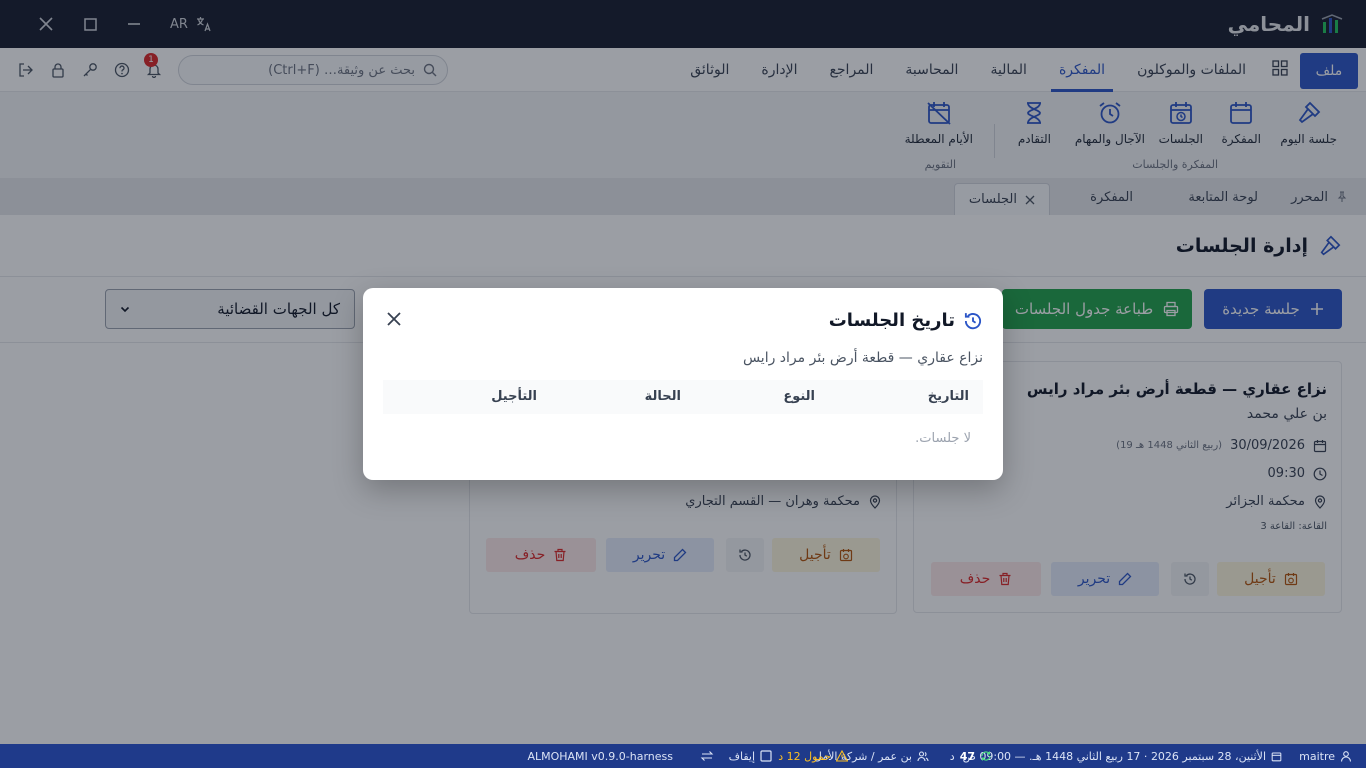 The image size is (1366, 768). Describe the element at coordinates (943, 438) in the screenshot. I see `empty-state: لا جلسات.` at that location.